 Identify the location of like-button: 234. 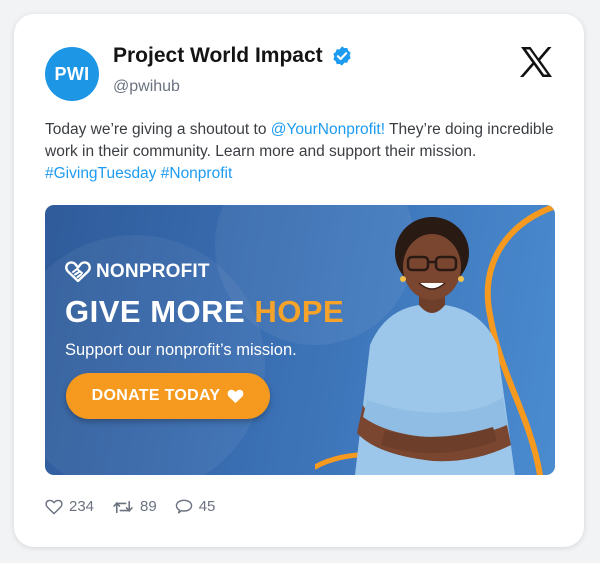
(69, 506).